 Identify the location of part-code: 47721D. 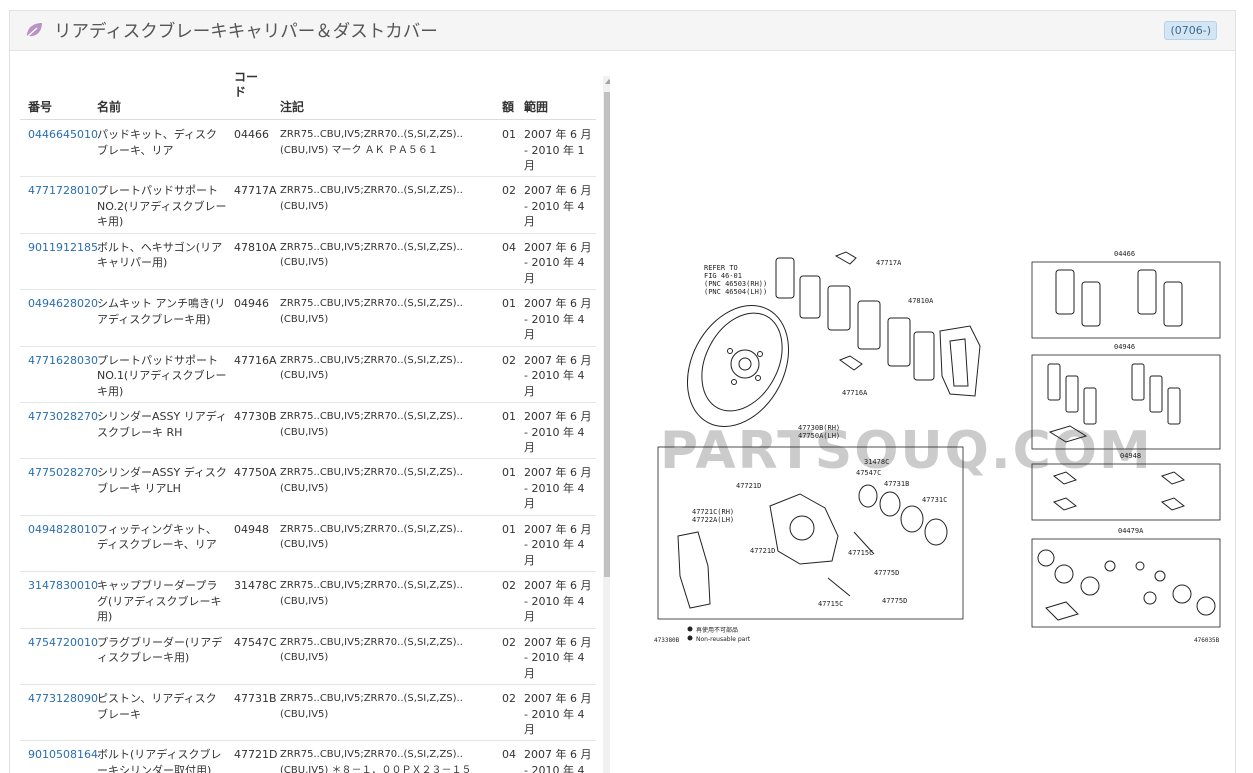
(256, 755).